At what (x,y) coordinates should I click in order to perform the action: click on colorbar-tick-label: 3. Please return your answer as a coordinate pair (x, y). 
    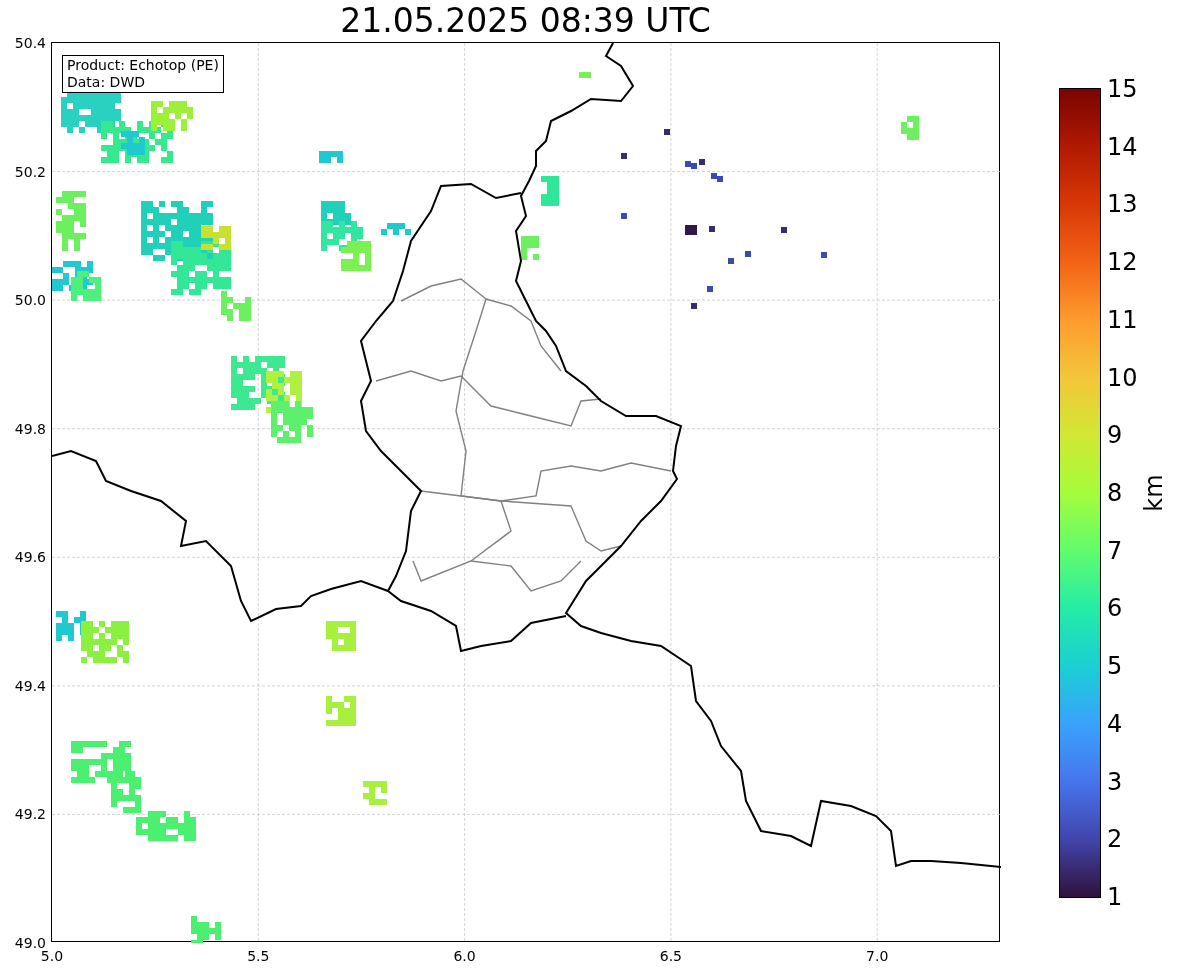
    Looking at the image, I should click on (1115, 781).